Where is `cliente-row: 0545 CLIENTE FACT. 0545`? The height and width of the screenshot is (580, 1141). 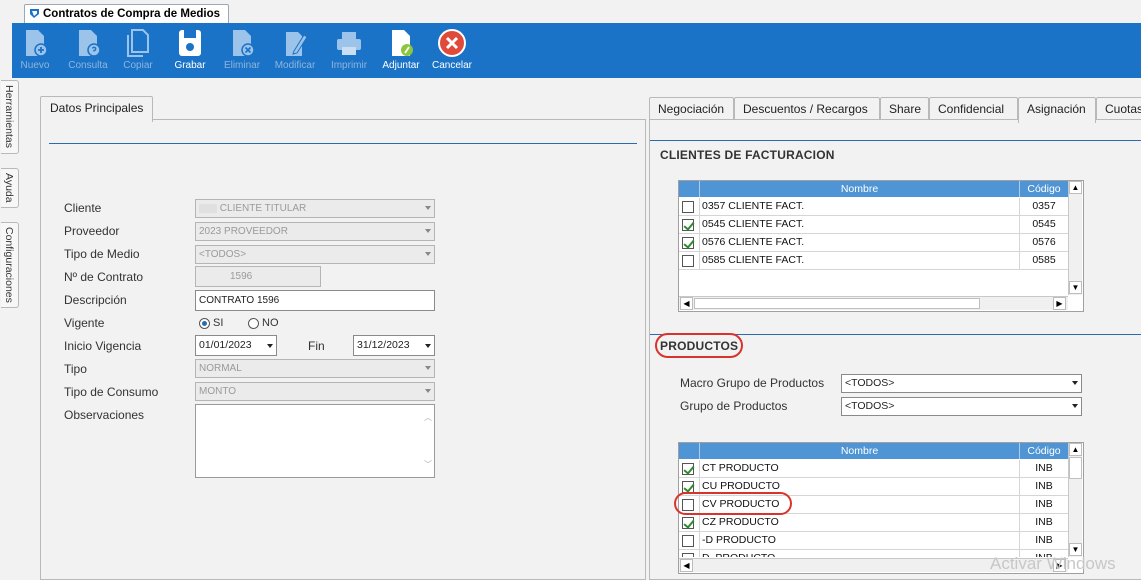 cliente-row: 0545 CLIENTE FACT. 0545 is located at coordinates (873, 225).